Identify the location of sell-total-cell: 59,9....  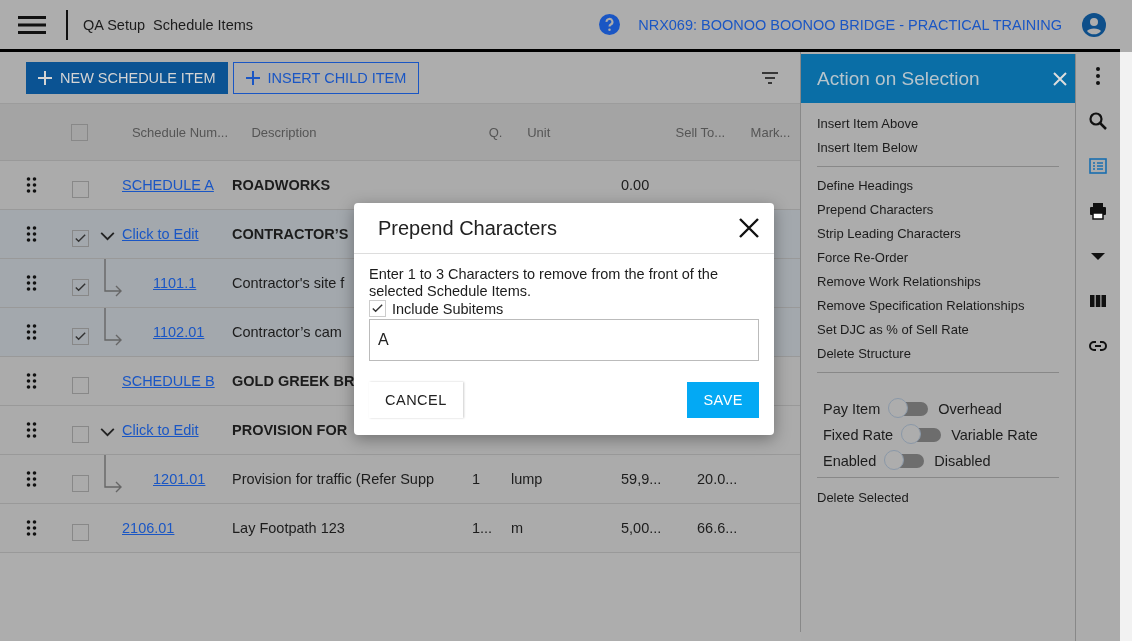
(641, 479).